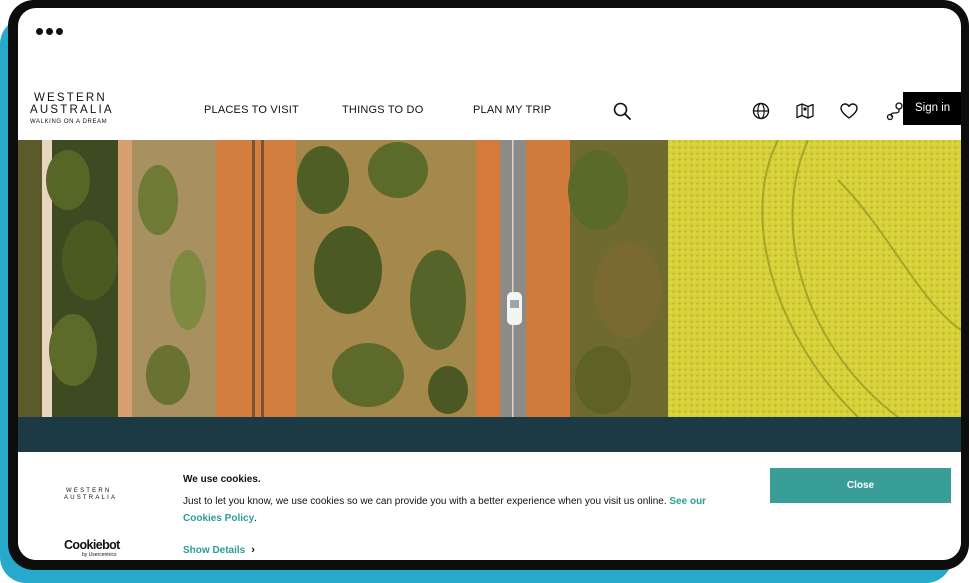 This screenshot has height=583, width=969. Describe the element at coordinates (99, 555) in the screenshot. I see `cookiebot-sub: by Usercentrics` at that location.